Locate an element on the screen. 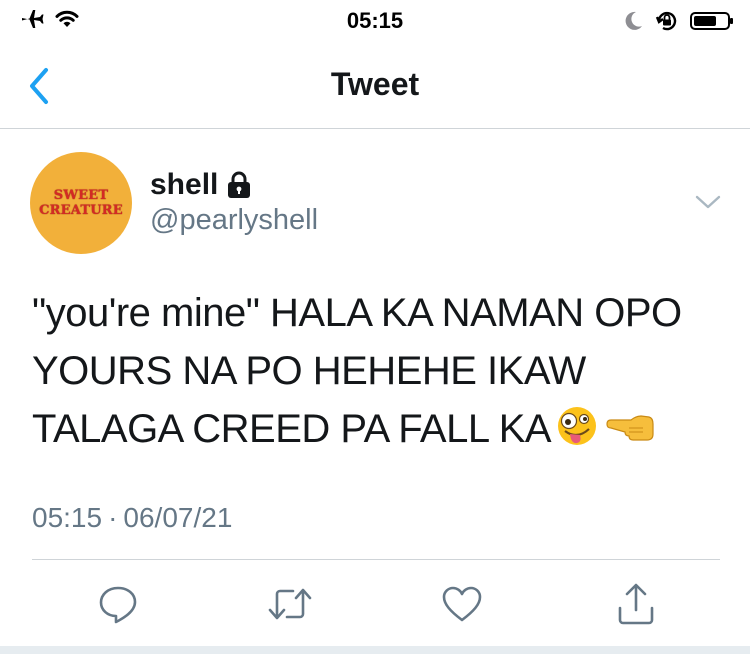 The width and height of the screenshot is (750, 654). pointing-left-hand-emoji is located at coordinates (629, 435).